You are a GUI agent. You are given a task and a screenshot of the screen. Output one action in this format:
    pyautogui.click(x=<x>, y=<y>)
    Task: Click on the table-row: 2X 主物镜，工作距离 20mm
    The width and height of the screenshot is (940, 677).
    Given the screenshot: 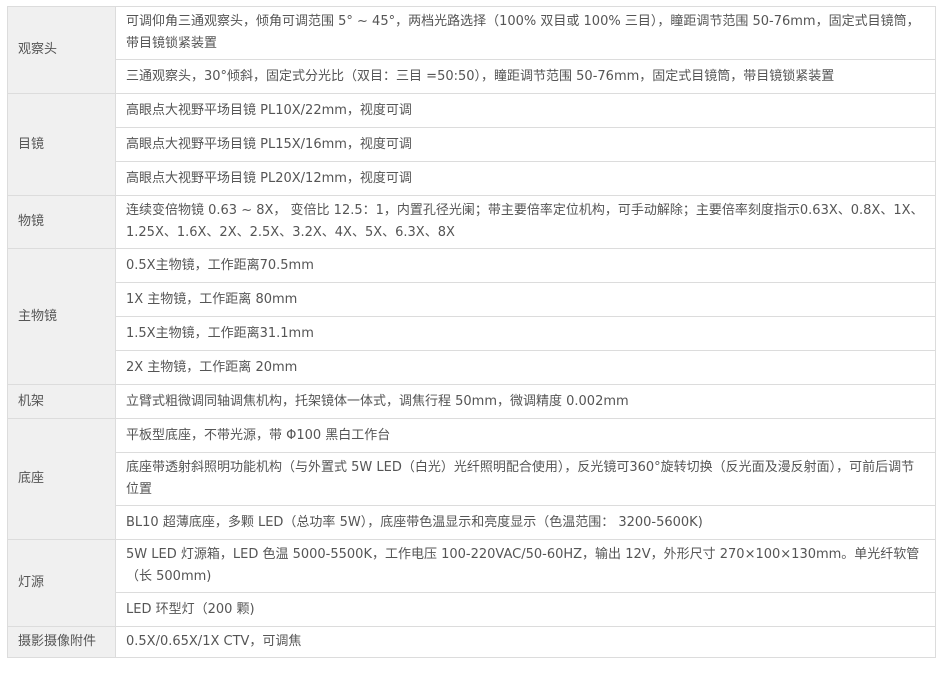 What is the action you would take?
    pyautogui.click(x=472, y=367)
    